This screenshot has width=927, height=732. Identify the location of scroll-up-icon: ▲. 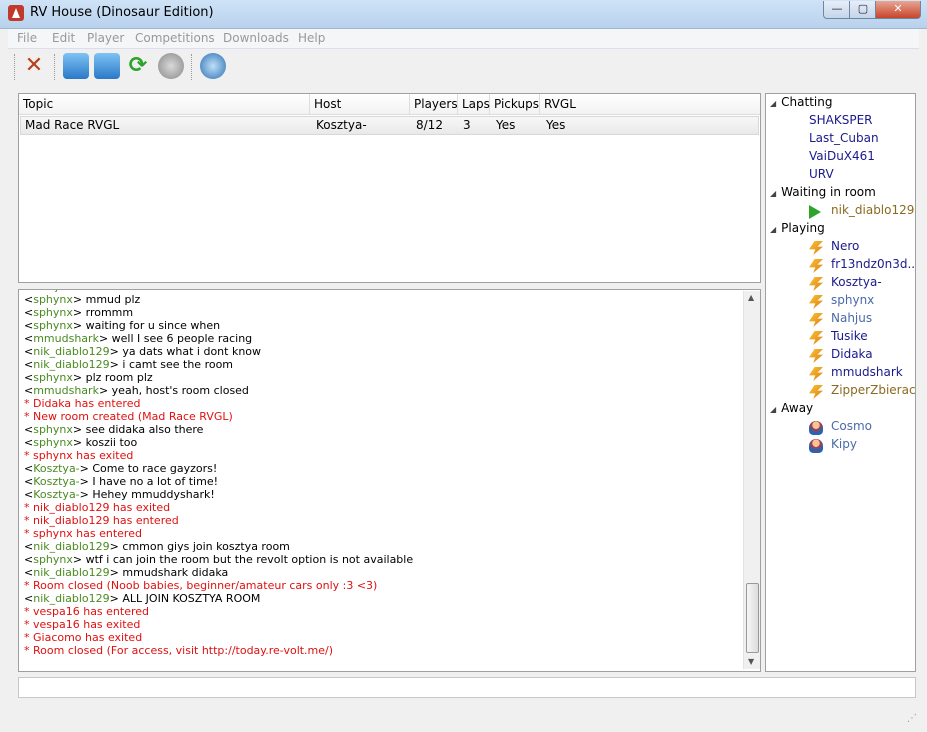
(751, 297).